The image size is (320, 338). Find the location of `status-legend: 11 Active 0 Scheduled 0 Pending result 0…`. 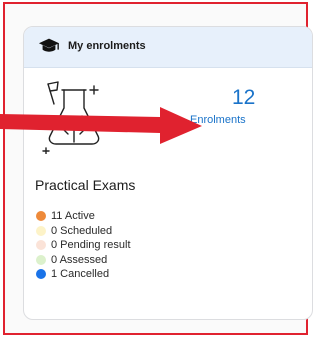

status-legend: 11 Active 0 Scheduled 0 Pending result 0… is located at coordinates (83, 245).